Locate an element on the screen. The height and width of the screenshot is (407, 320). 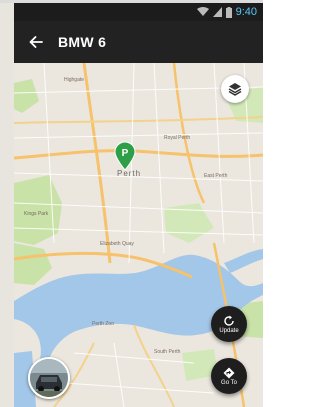
map-place-label: Kings Park is located at coordinates (36, 214).